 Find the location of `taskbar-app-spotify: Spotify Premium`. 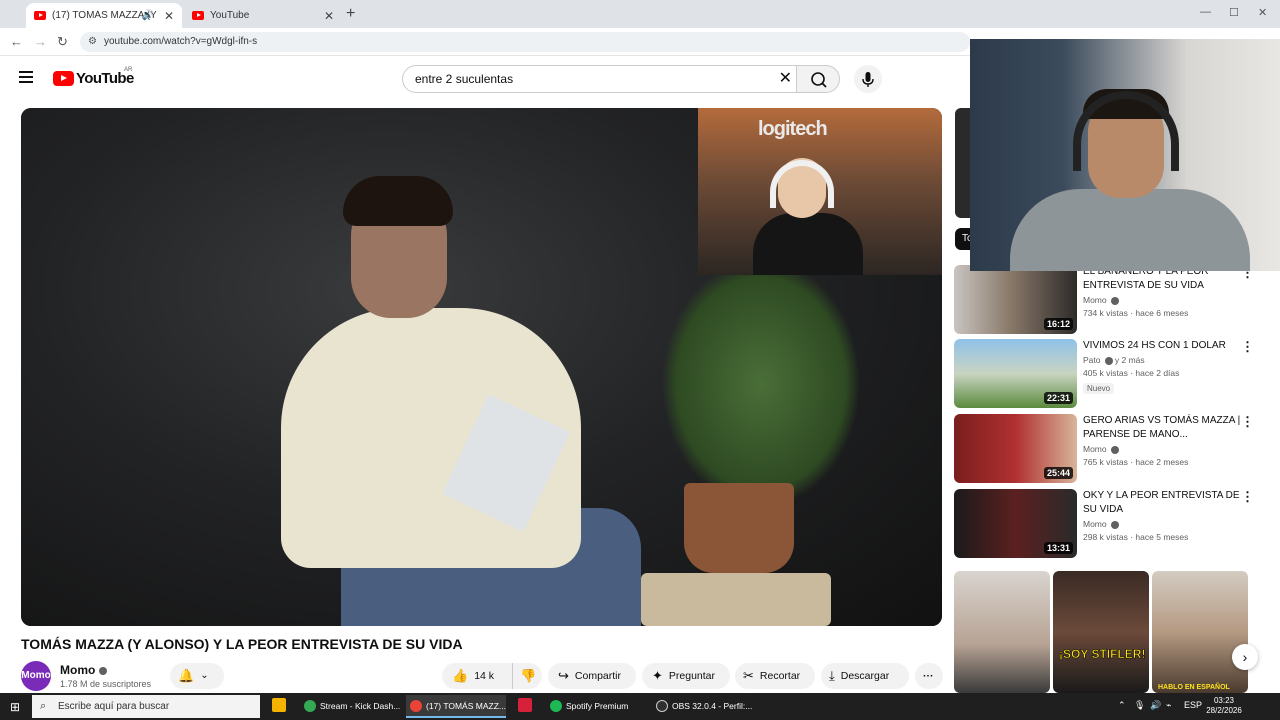

taskbar-app-spotify: Spotify Premium is located at coordinates (596, 706).